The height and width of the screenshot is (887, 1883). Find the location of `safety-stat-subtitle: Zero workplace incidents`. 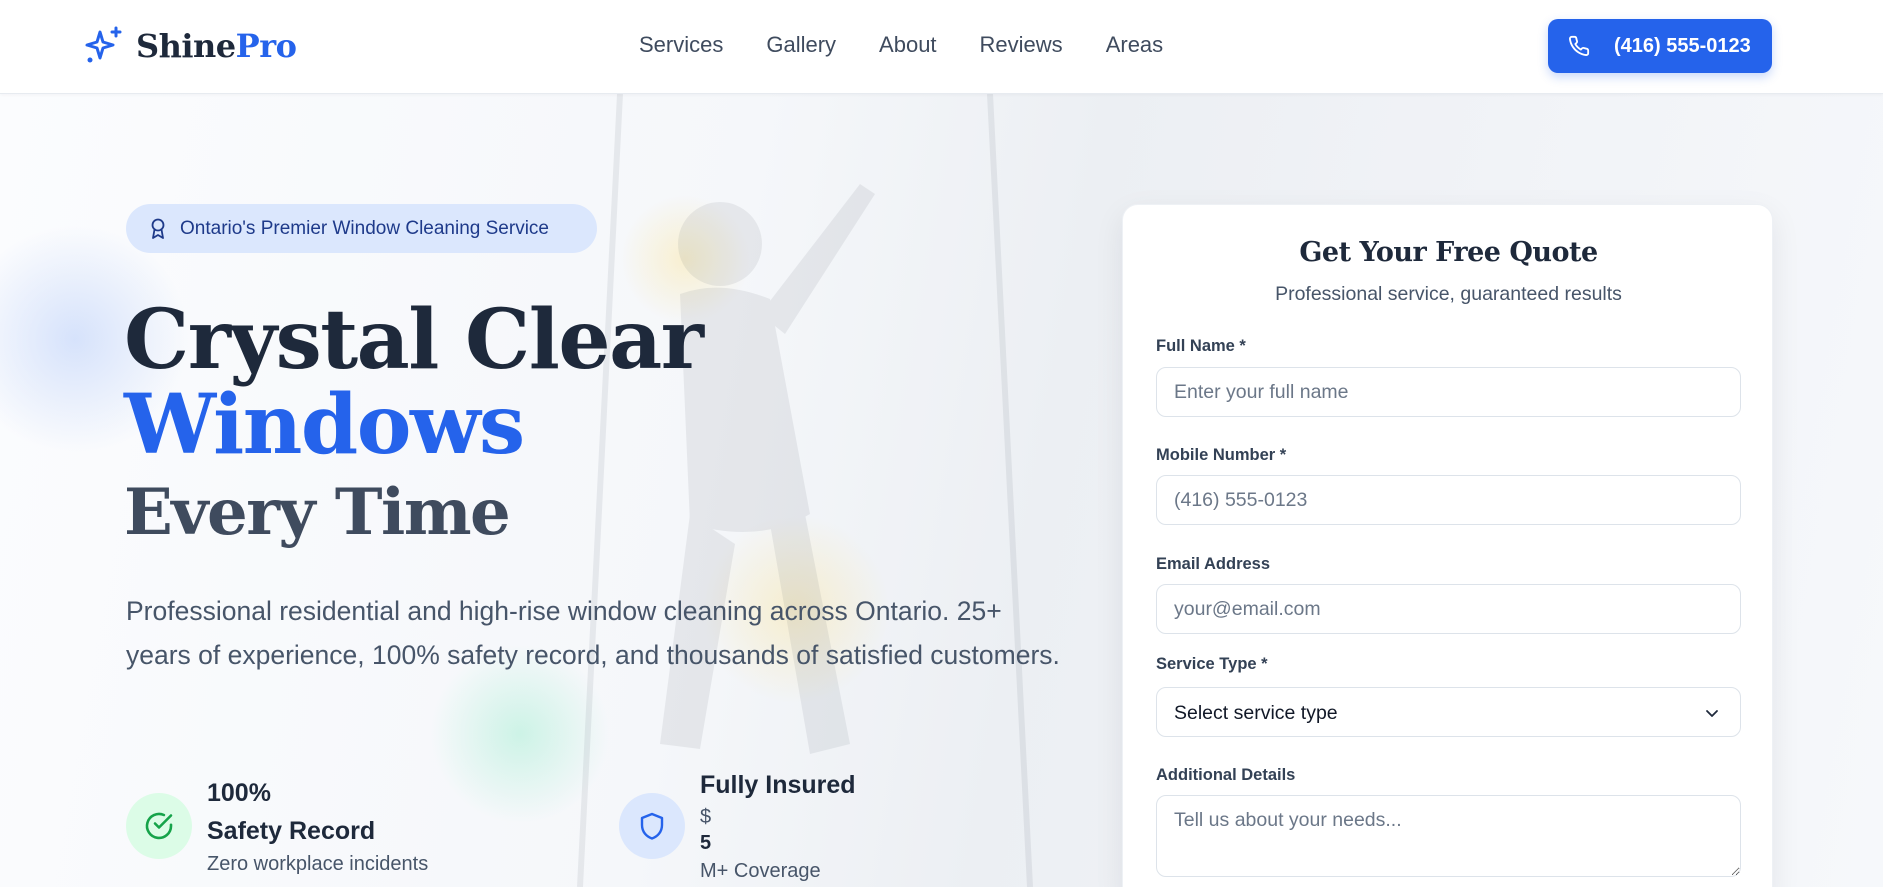

safety-stat-subtitle: Zero workplace incidents is located at coordinates (318, 864).